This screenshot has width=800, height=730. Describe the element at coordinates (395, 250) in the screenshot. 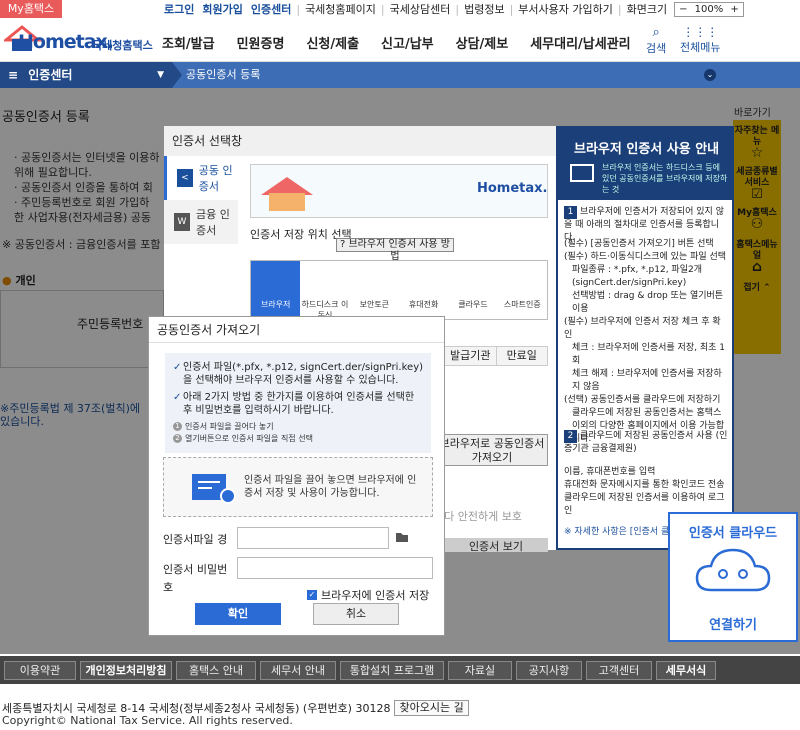

I see `browser-cert-help-button: ? 브라우저 인증서 사용 방법` at that location.